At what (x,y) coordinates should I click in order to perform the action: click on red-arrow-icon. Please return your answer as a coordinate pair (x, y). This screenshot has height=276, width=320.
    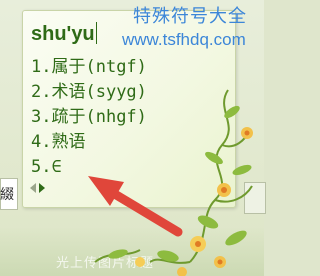
    Looking at the image, I should click on (135, 206).